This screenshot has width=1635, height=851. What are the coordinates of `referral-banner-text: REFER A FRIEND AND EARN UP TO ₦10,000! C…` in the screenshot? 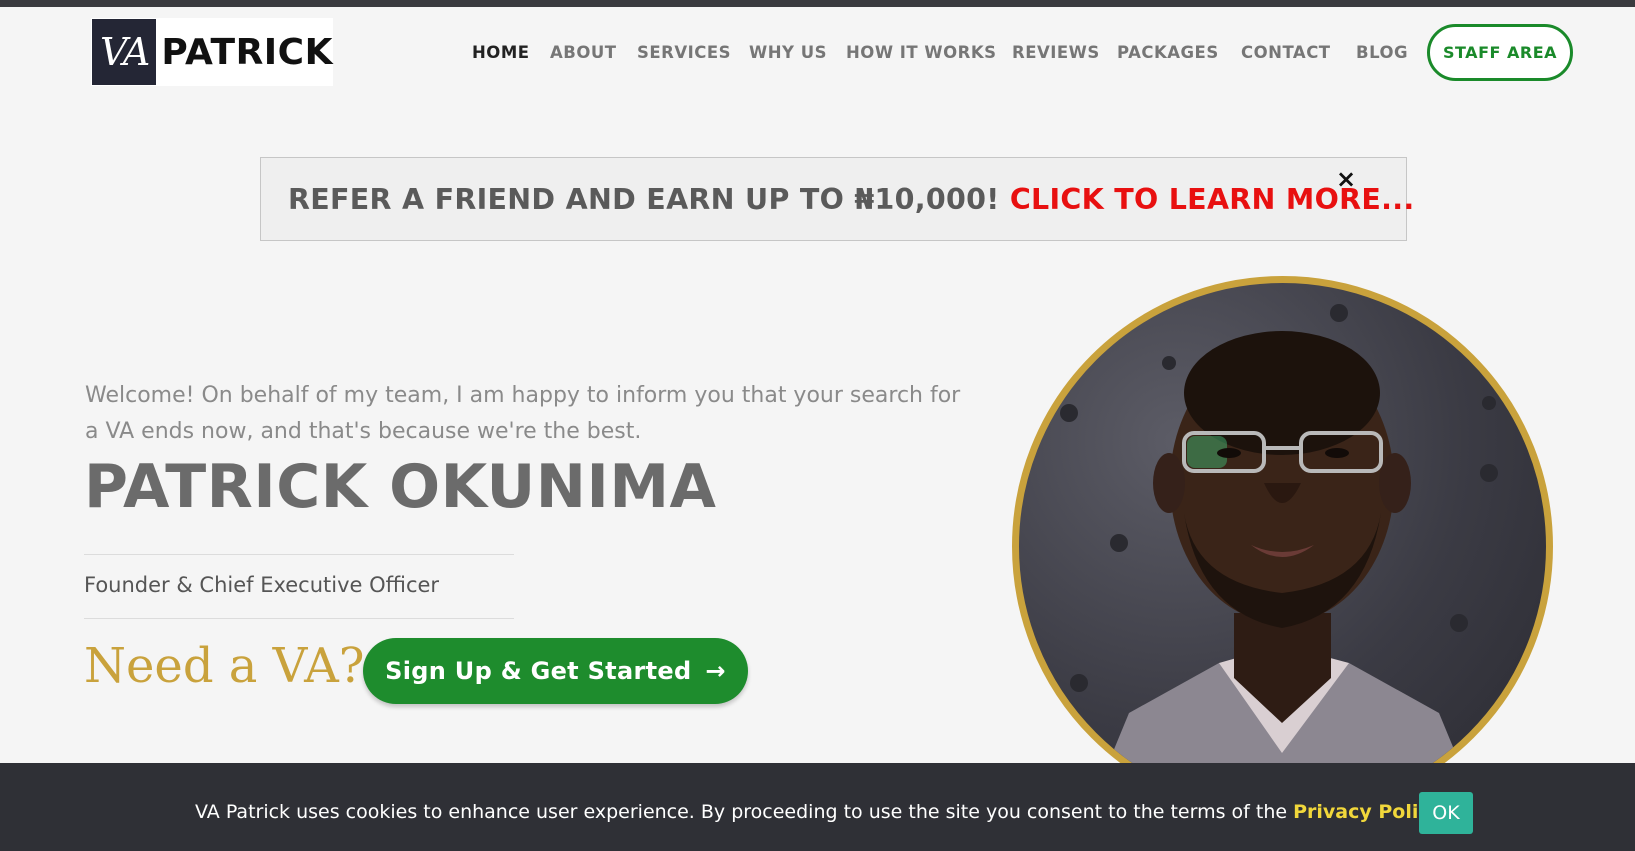 It's located at (851, 199).